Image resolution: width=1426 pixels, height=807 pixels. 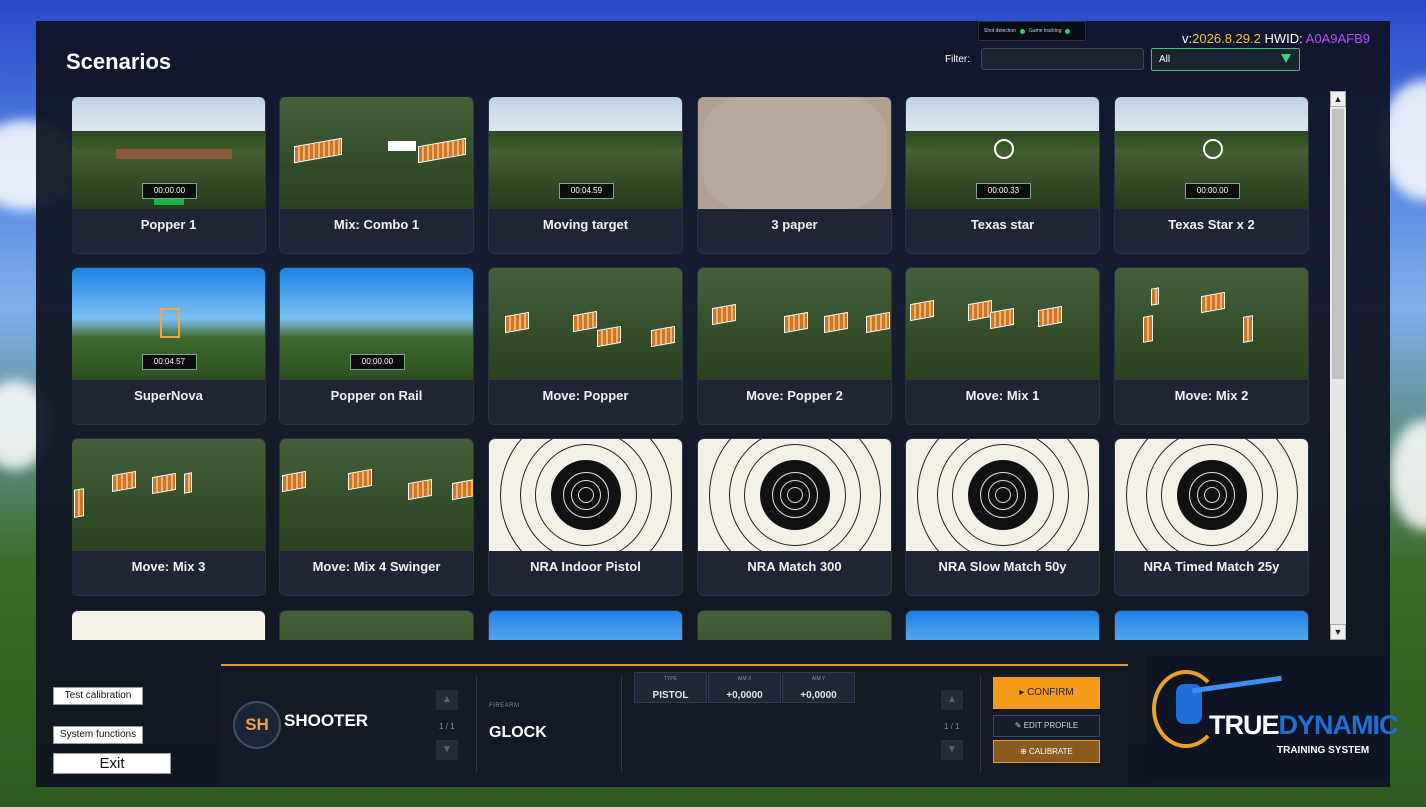 I want to click on calibrate-button: ⊕ CALIBRATE, so click(x=1046, y=751).